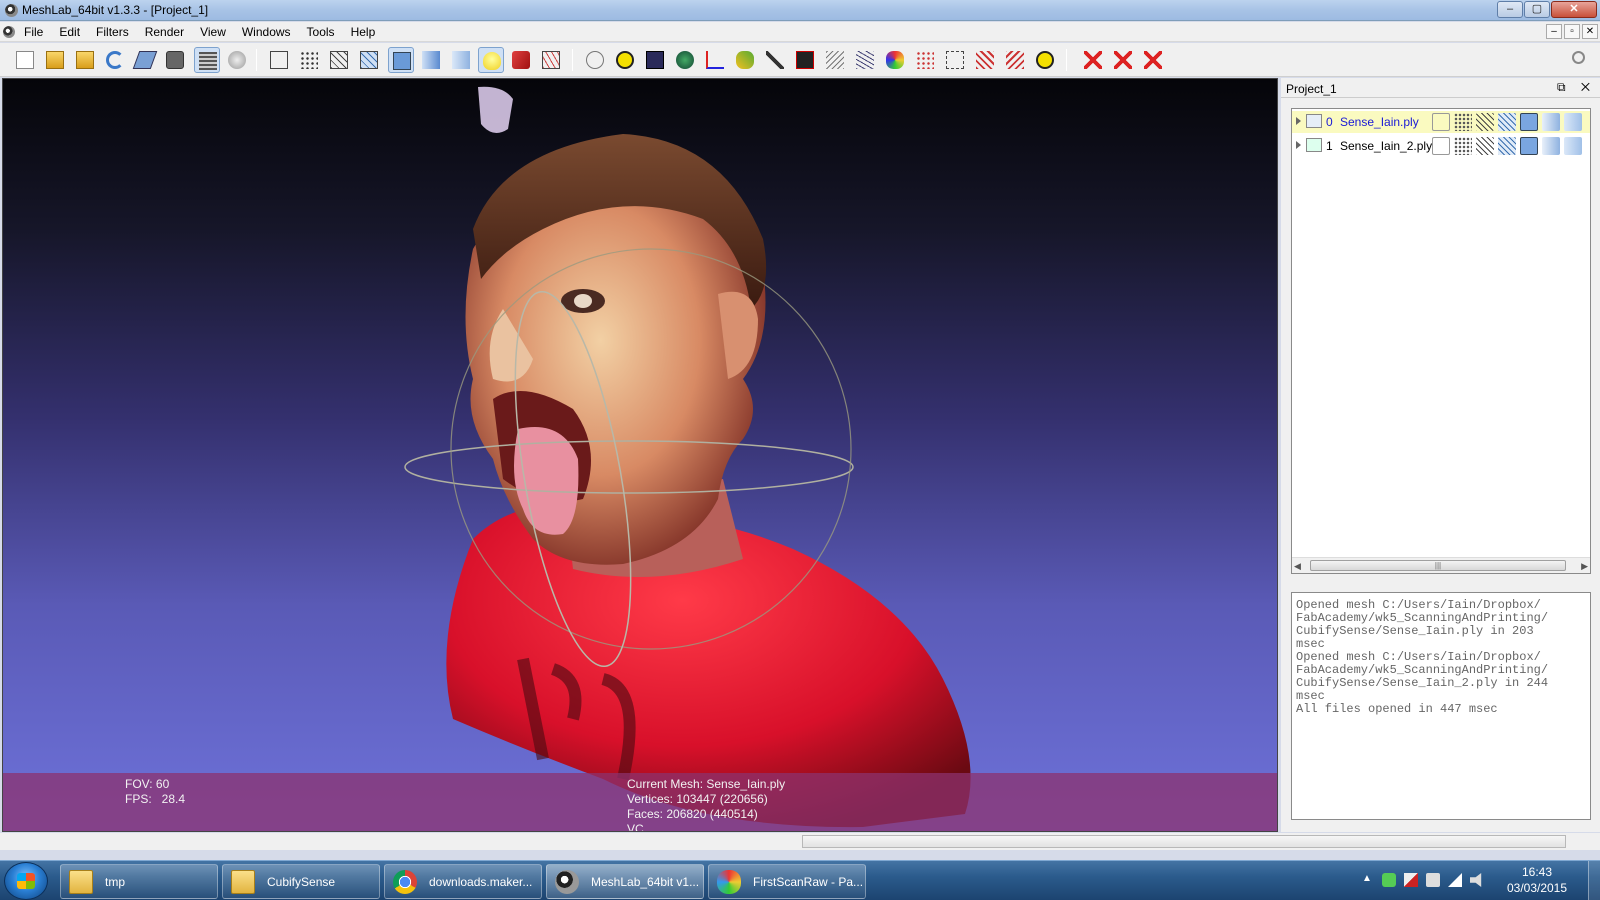 This screenshot has height=900, width=1600. I want to click on show-layers-button, so click(207, 60).